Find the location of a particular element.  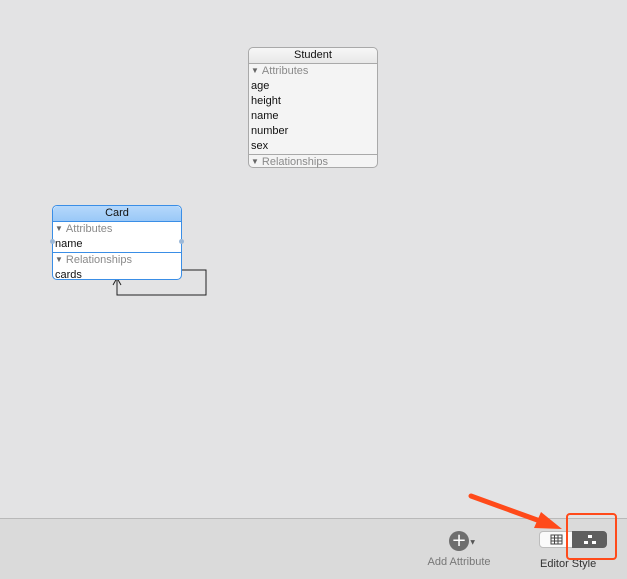

resize-handle-right is located at coordinates (181, 241).